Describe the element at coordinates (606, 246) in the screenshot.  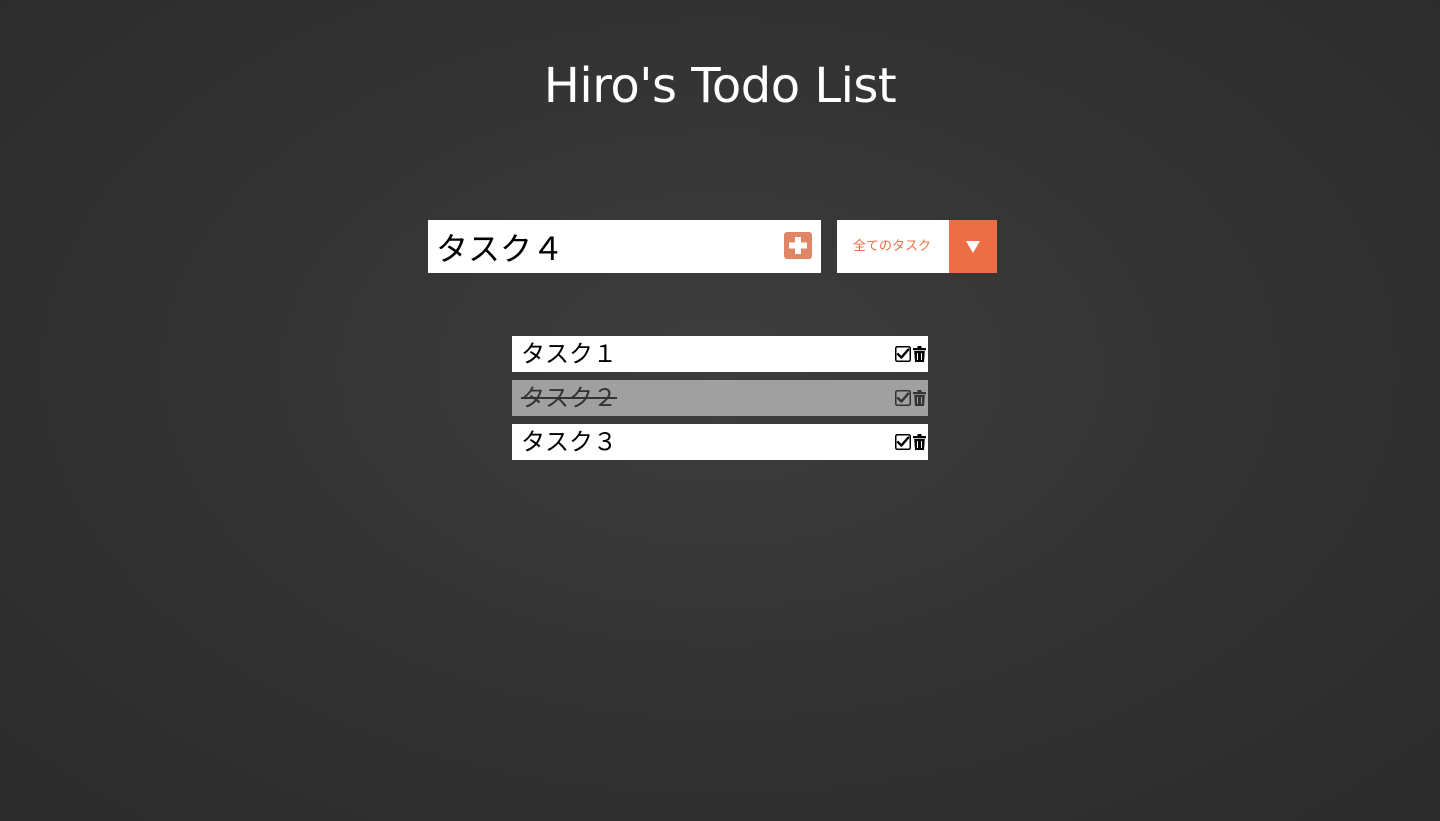
I see `new-task-input` at that location.